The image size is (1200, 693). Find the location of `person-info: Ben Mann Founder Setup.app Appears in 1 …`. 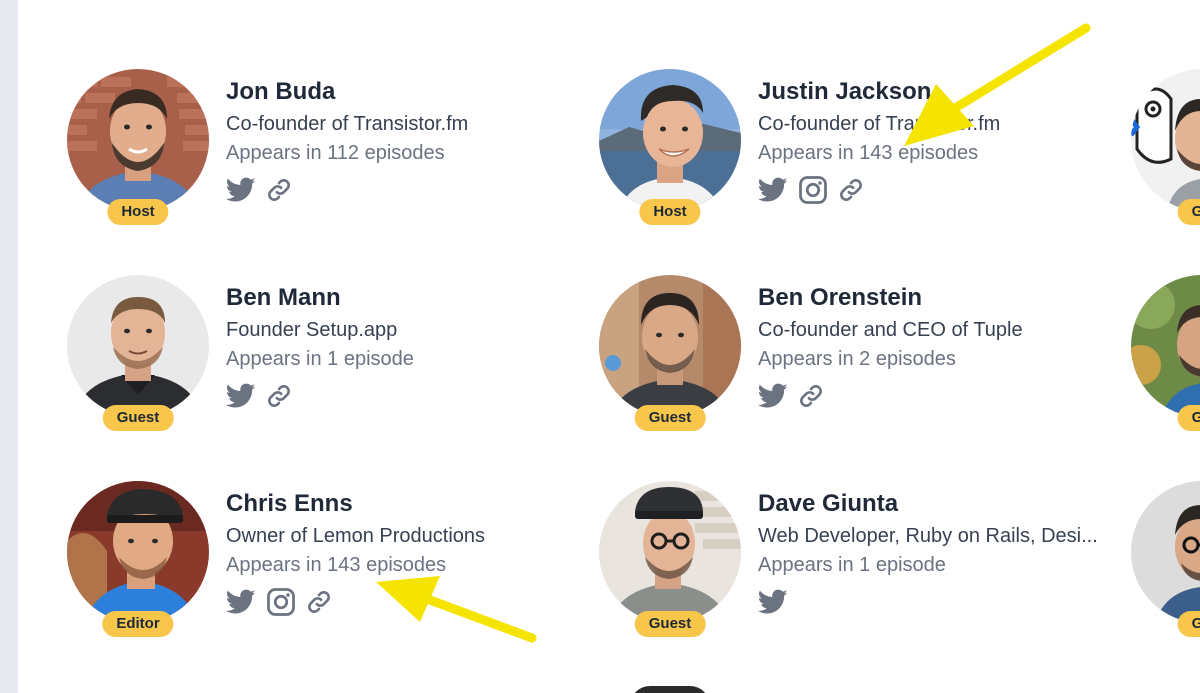

person-info: Ben Mann Founder Setup.app Appears in 1 … is located at coordinates (406, 347).